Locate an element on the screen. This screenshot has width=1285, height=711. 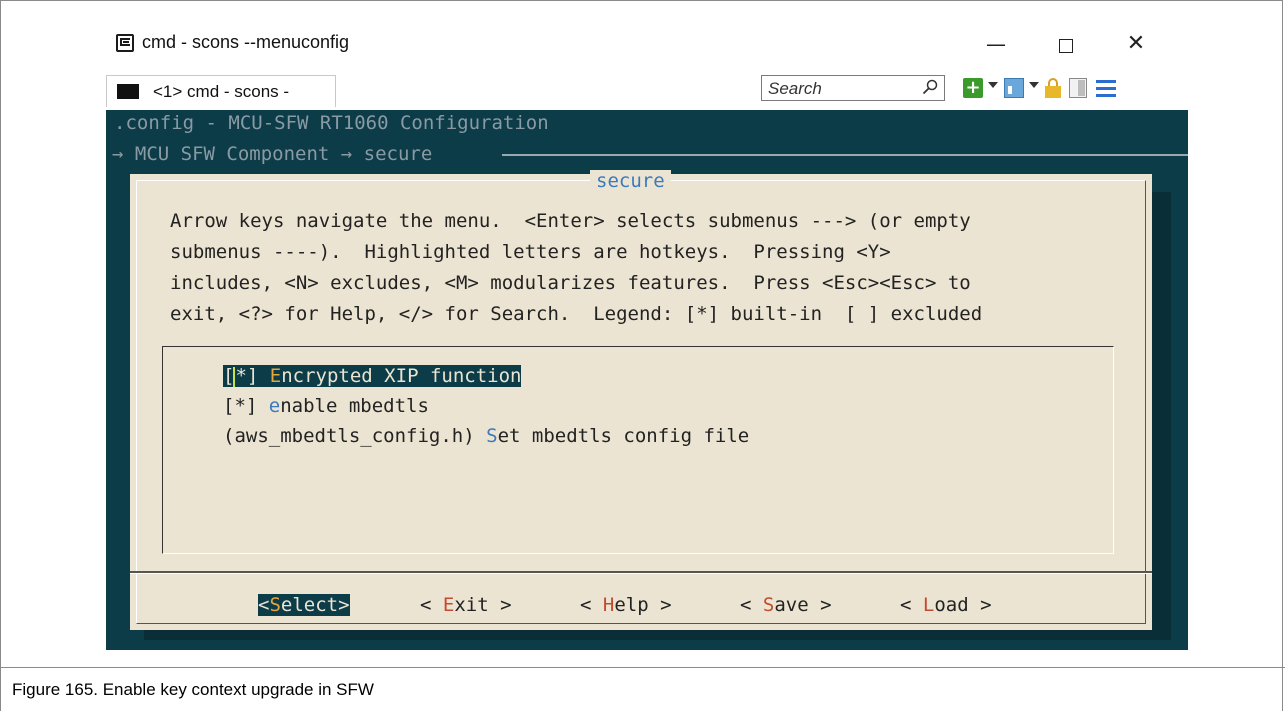
tab-label: <1> cmd - scons - is located at coordinates (221, 91).